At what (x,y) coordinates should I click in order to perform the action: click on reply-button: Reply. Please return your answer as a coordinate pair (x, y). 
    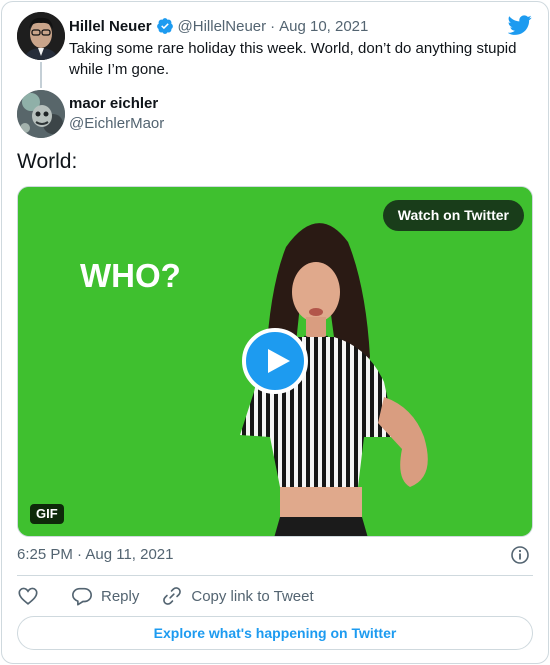
    Looking at the image, I should click on (105, 596).